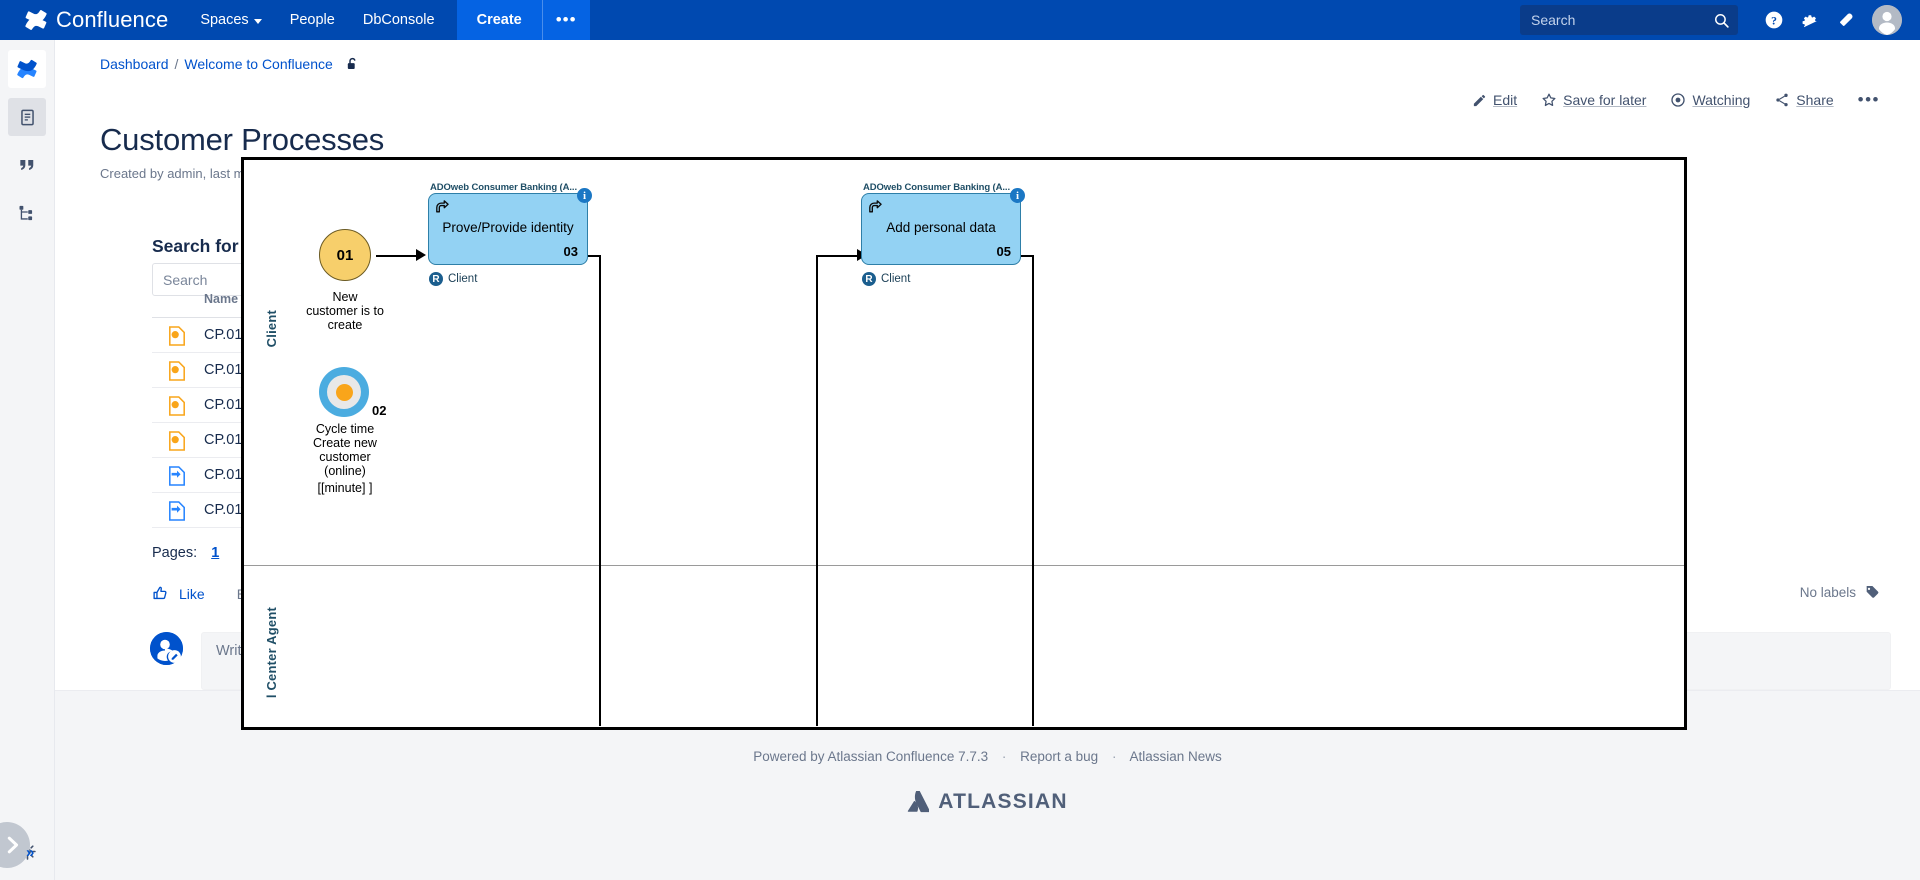 Image resolution: width=1920 pixels, height=880 pixels. Describe the element at coordinates (1505, 100) in the screenshot. I see `edit-label: Edit` at that location.